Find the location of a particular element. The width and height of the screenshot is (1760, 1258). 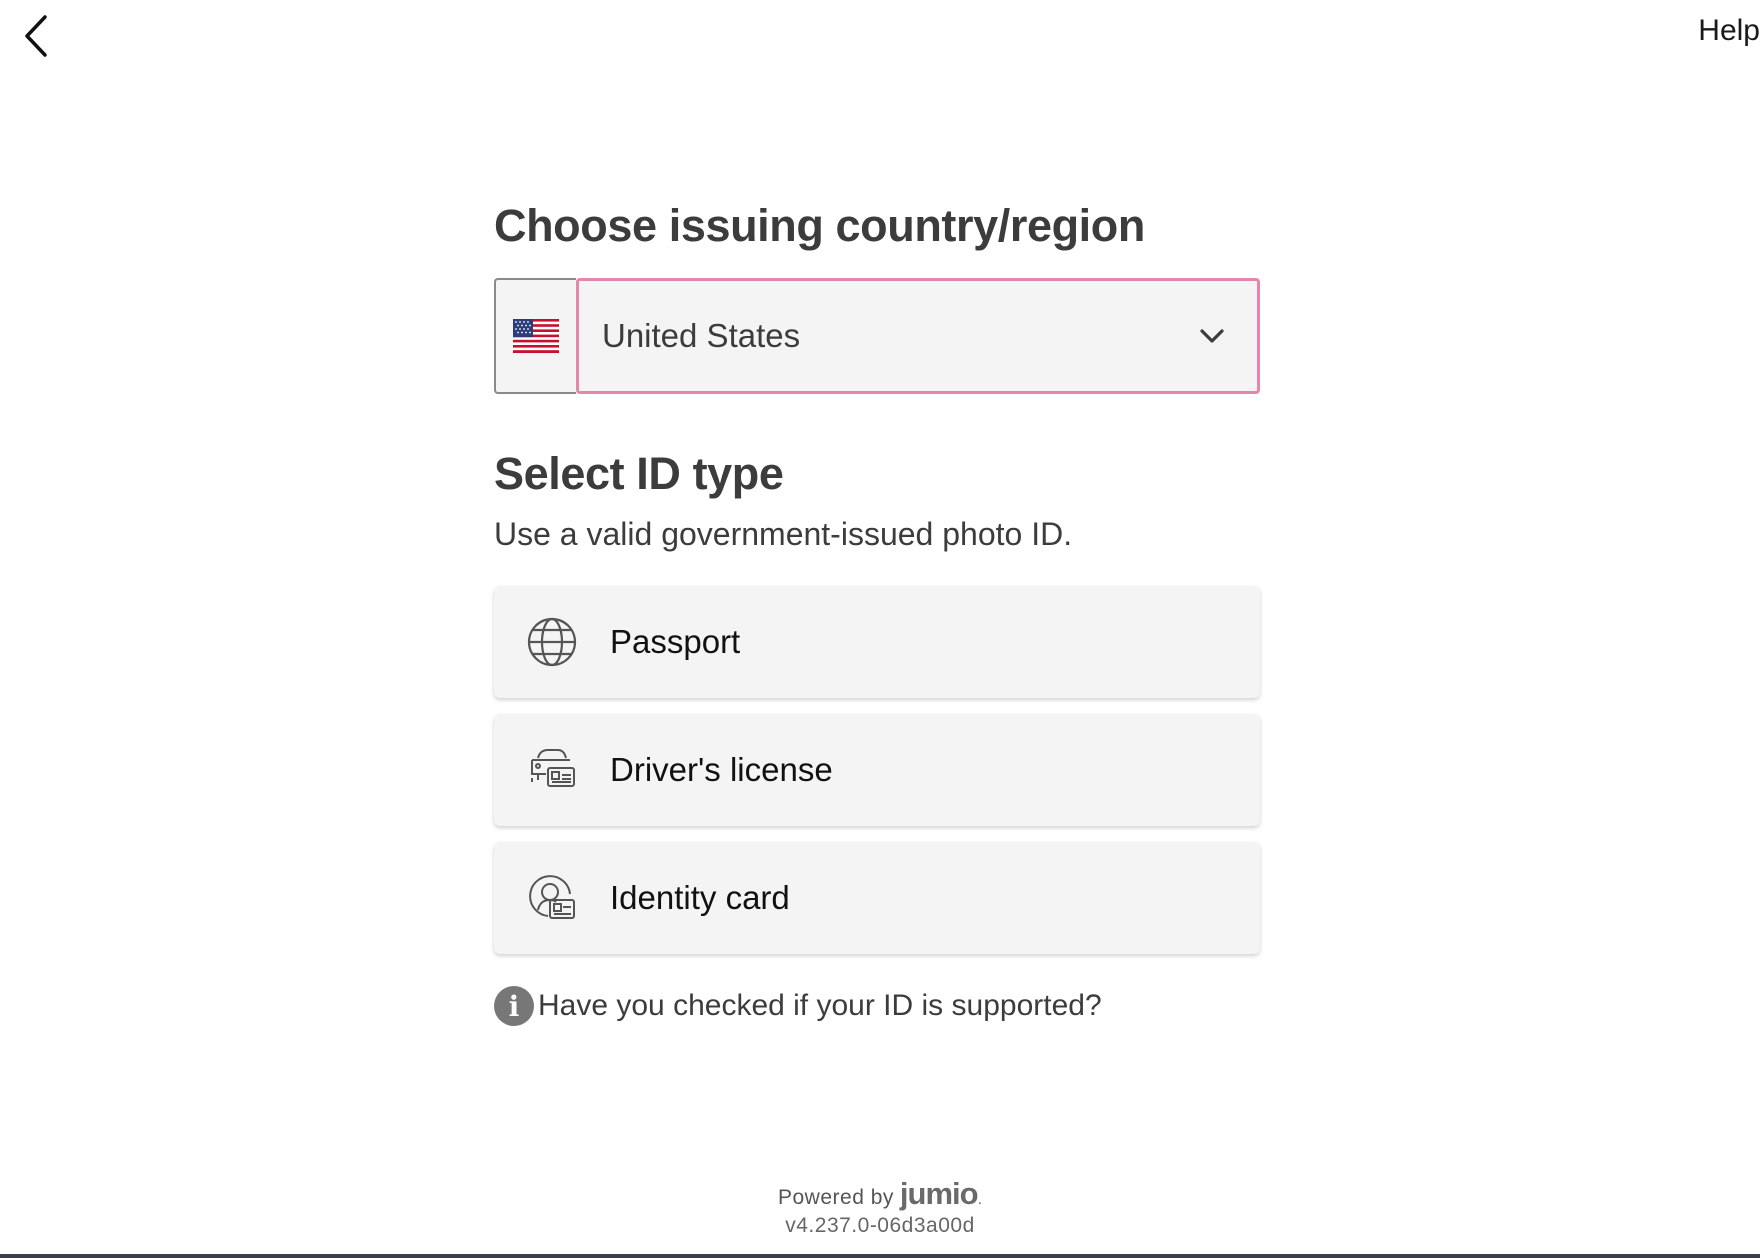

id-option-passport: Passport is located at coordinates (877, 642).